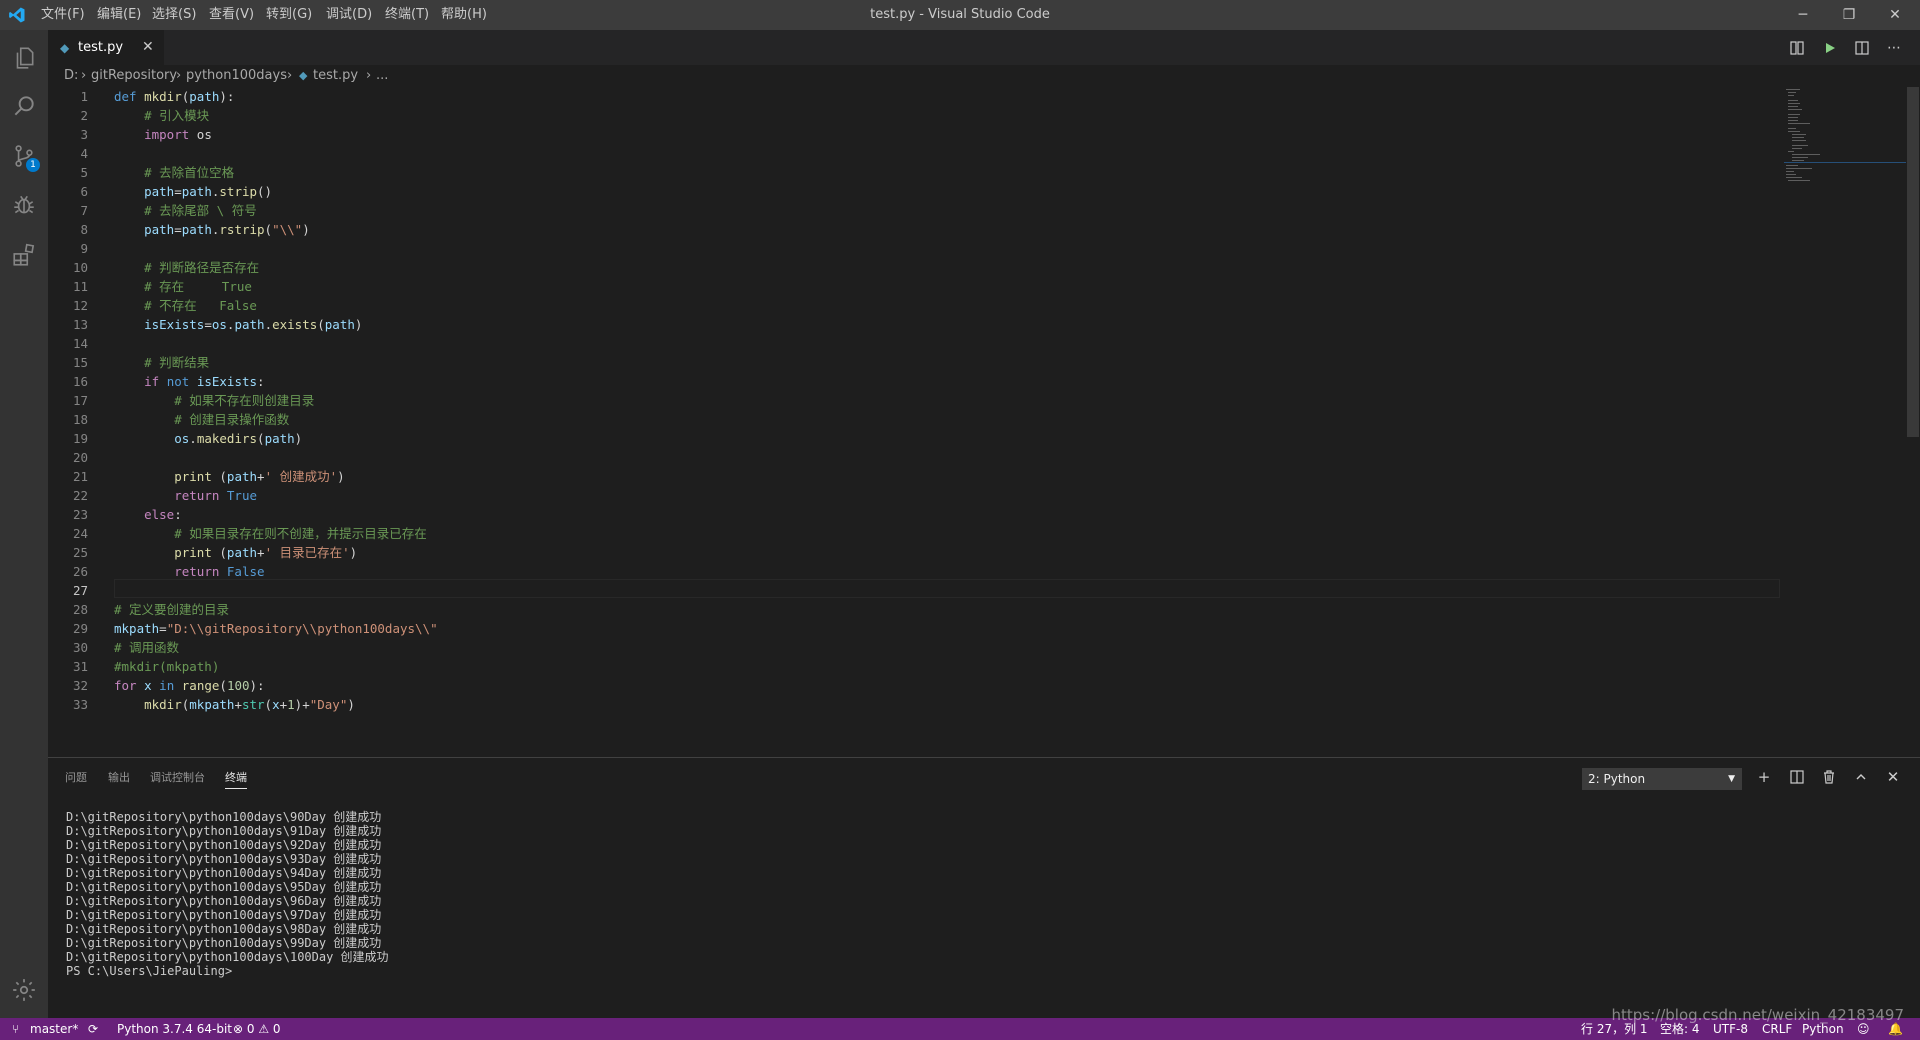  I want to click on line-number-text: 6, so click(84, 191).